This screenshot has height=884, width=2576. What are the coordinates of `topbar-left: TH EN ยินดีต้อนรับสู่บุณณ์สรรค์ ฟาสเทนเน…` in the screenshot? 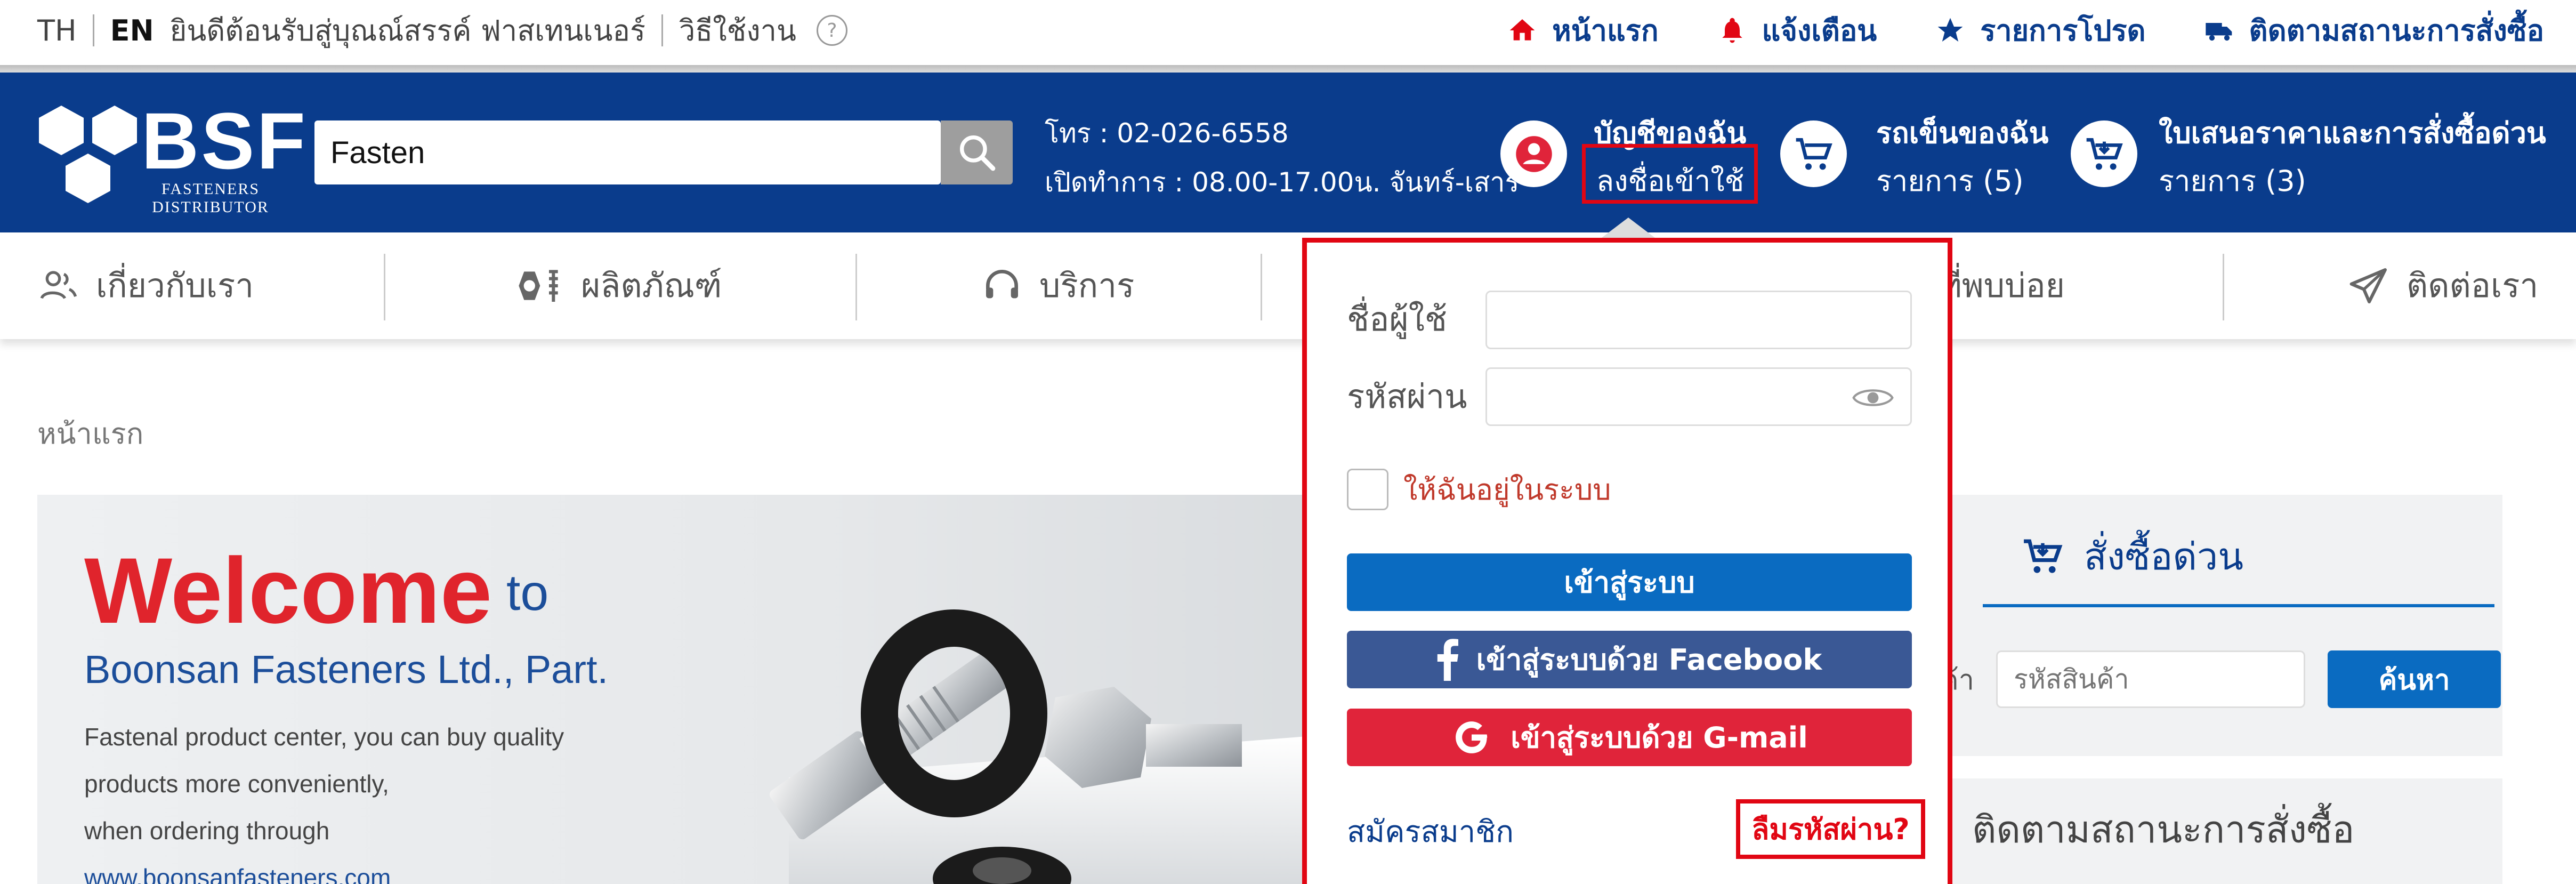 It's located at (442, 30).